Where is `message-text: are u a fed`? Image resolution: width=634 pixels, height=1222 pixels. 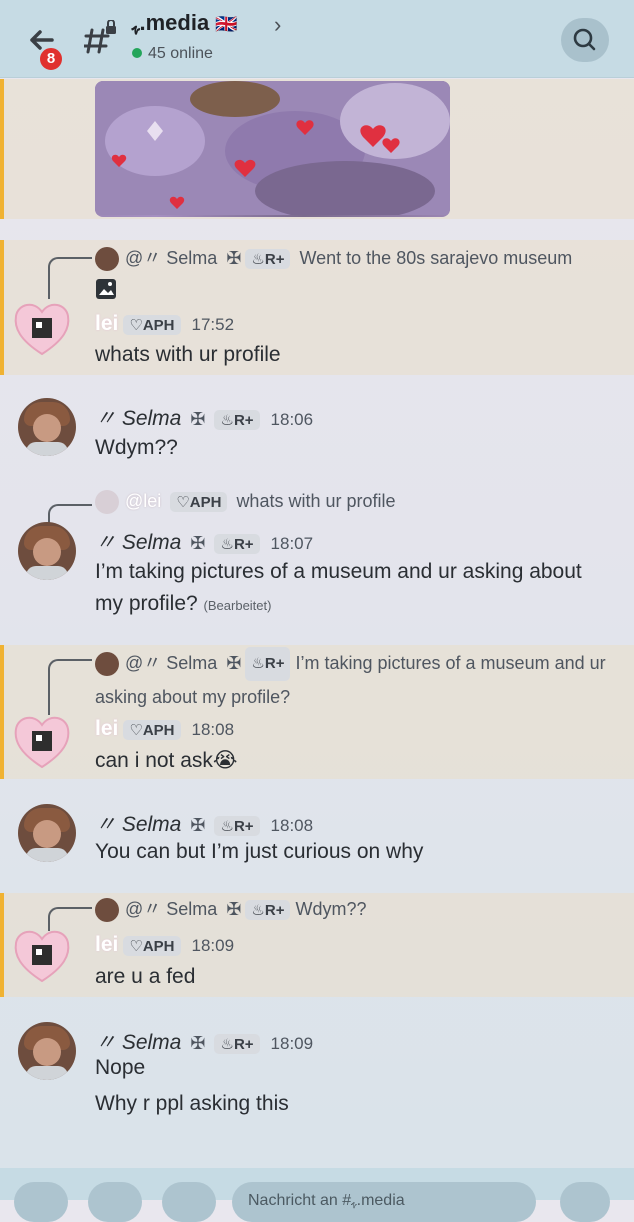 message-text: are u a fed is located at coordinates (145, 976).